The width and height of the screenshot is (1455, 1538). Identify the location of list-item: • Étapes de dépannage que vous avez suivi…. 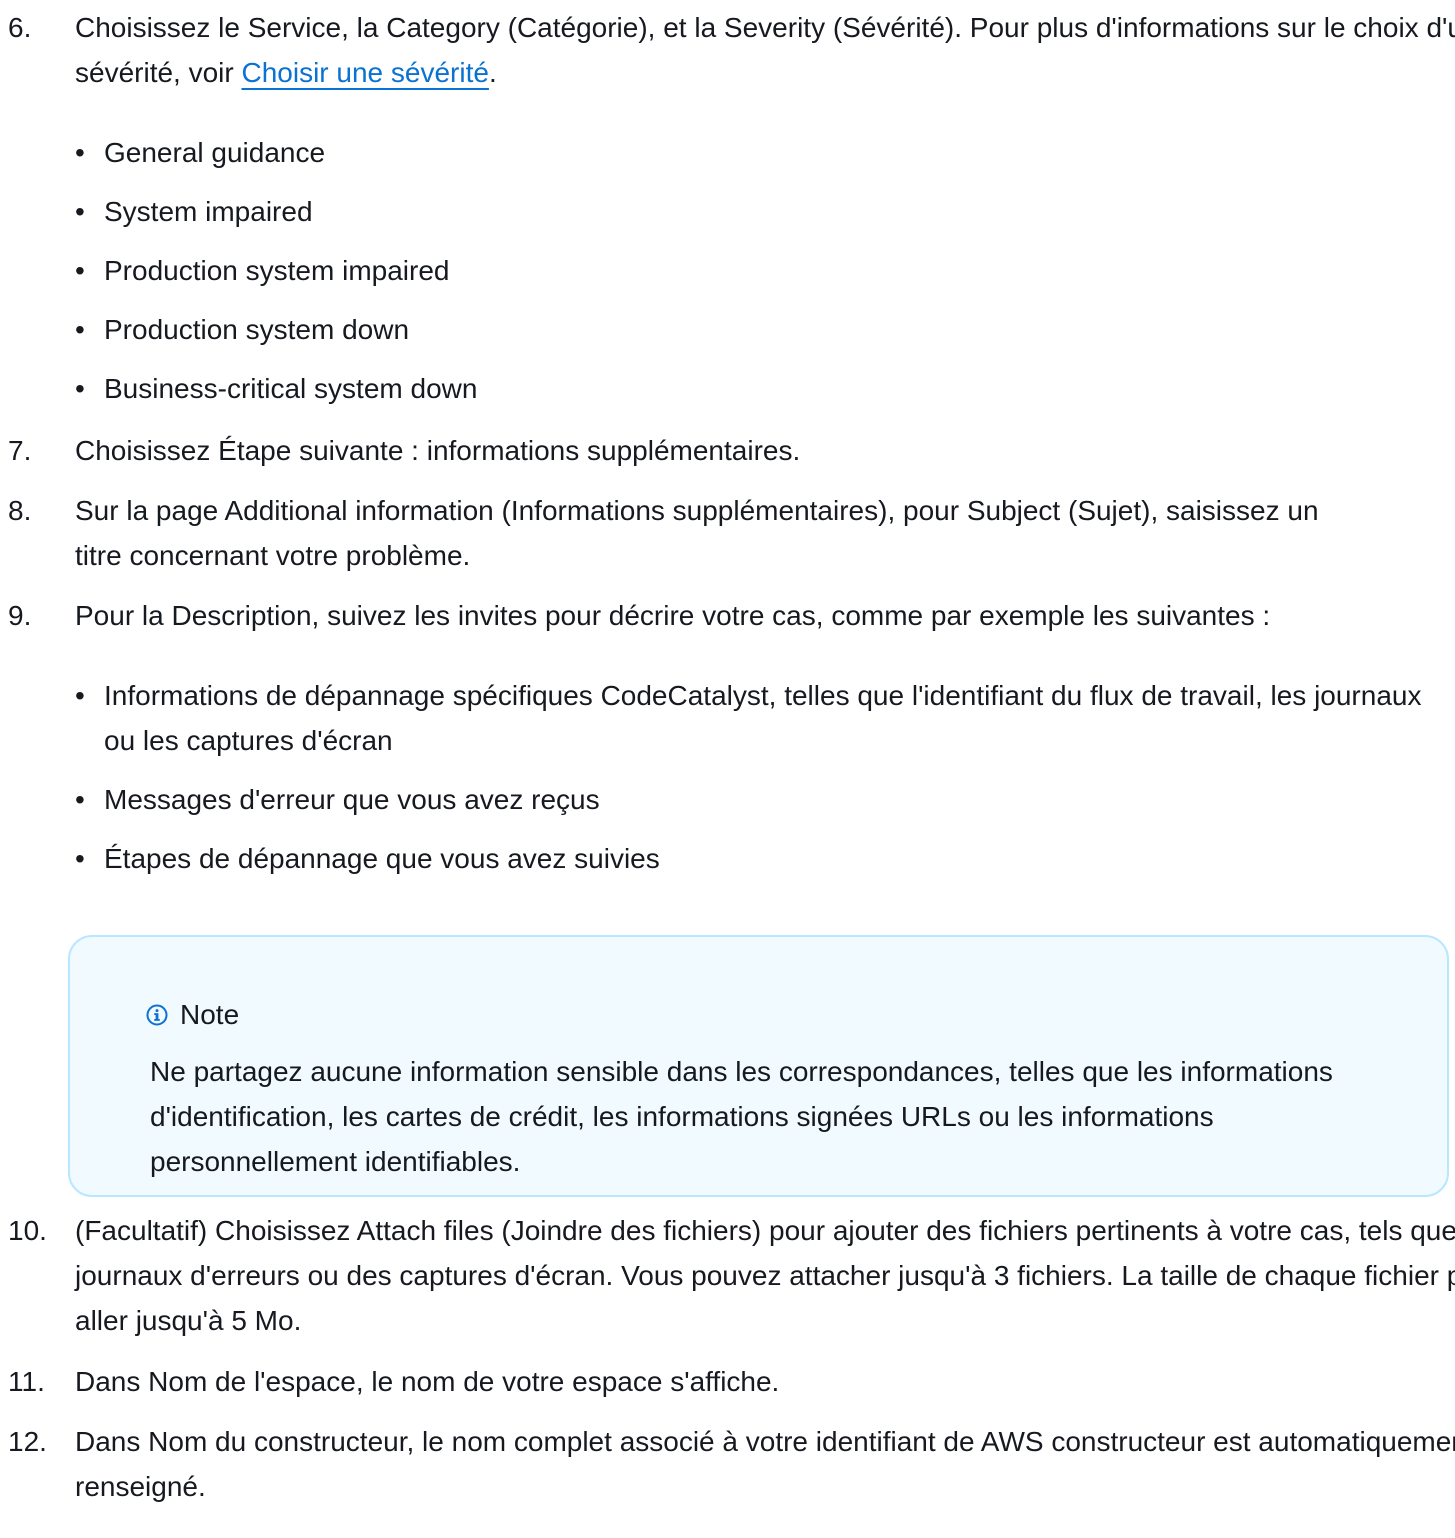
(760, 858).